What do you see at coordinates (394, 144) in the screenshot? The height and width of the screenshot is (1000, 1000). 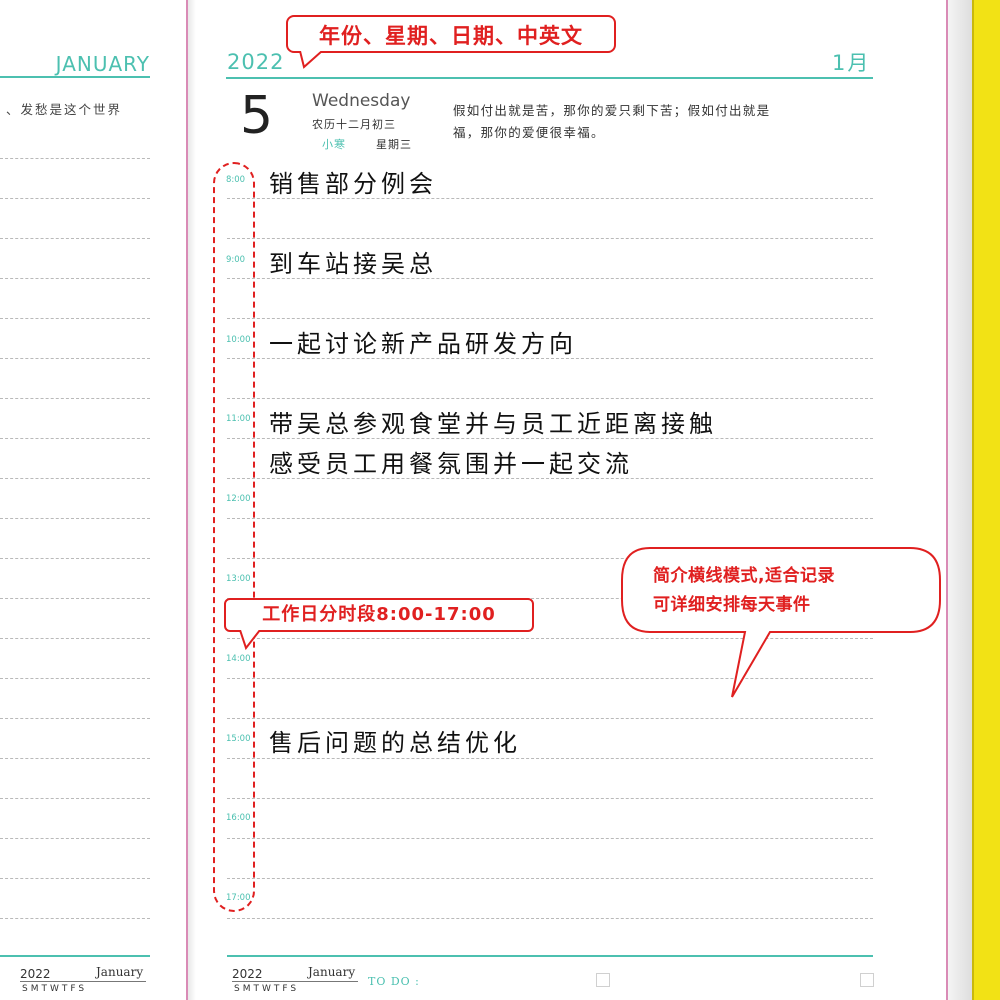 I see `weekday-chinese: 星期三` at bounding box center [394, 144].